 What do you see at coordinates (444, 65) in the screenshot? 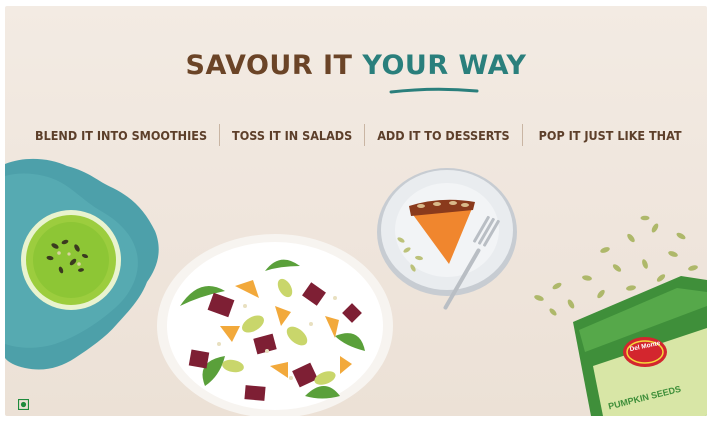
I see `title-part-your-way: YOUR WAY` at bounding box center [444, 65].